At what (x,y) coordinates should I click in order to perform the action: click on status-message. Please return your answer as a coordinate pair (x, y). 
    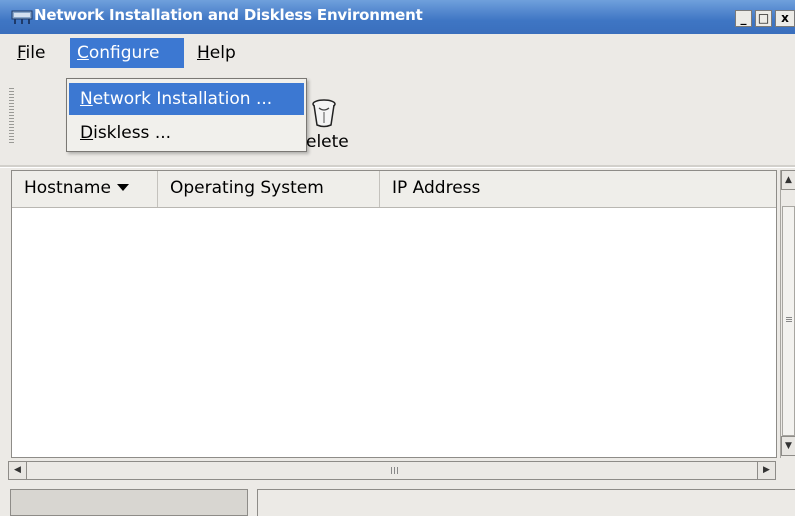
    Looking at the image, I should click on (526, 502).